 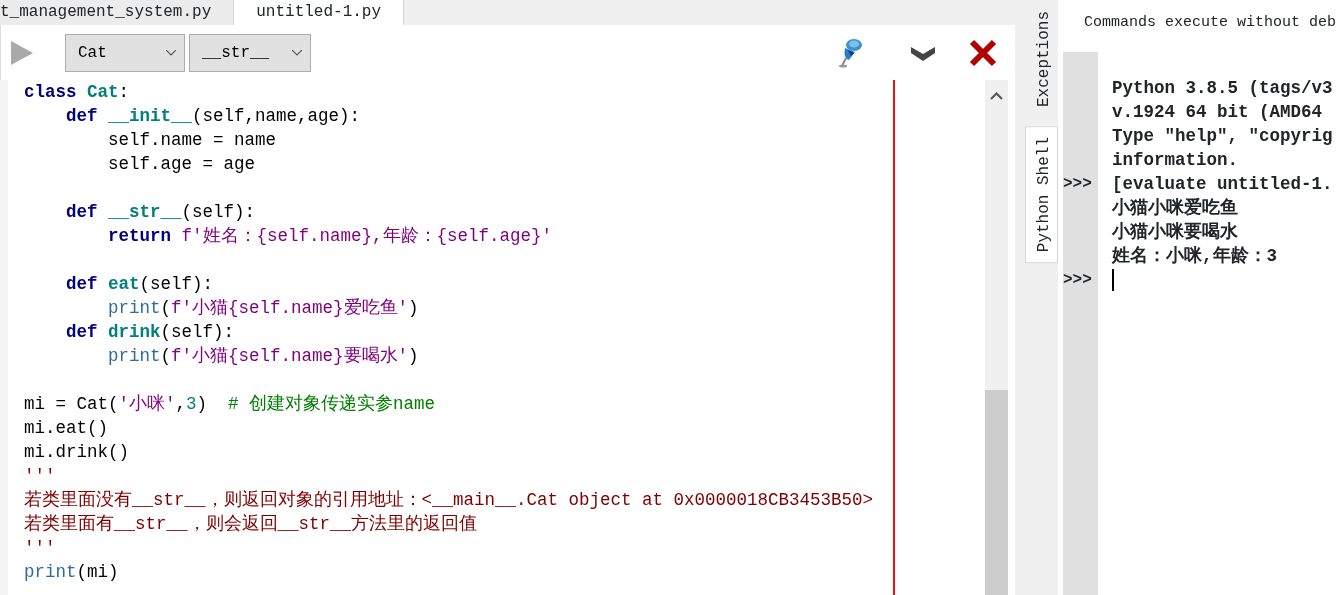 I want to click on code-line: print(mi), so click(x=72, y=572).